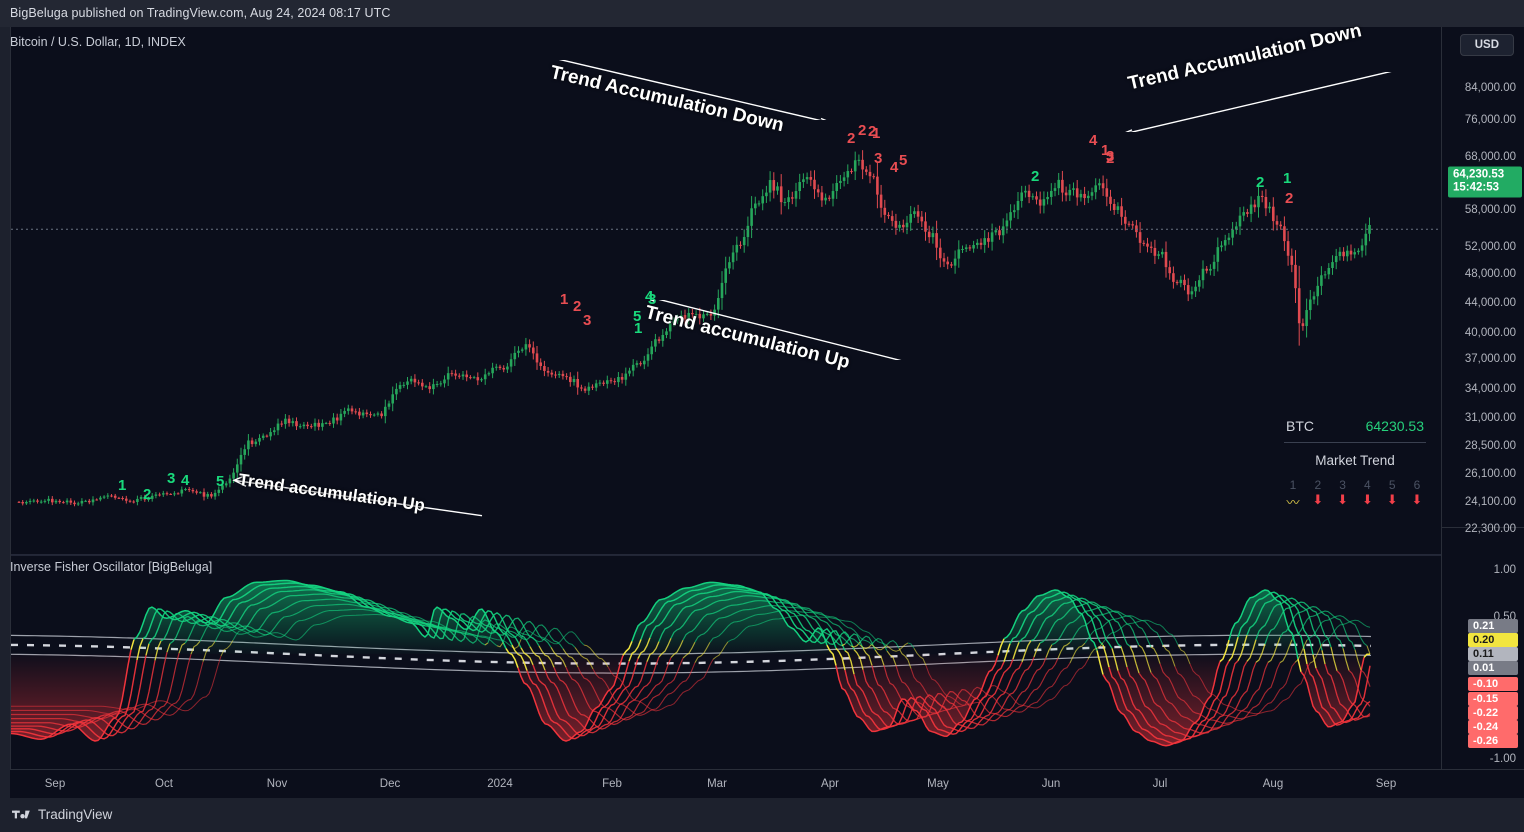 Image resolution: width=1524 pixels, height=832 pixels. Describe the element at coordinates (1490, 303) in the screenshot. I see `price-tick-6: 44,000.00` at that location.